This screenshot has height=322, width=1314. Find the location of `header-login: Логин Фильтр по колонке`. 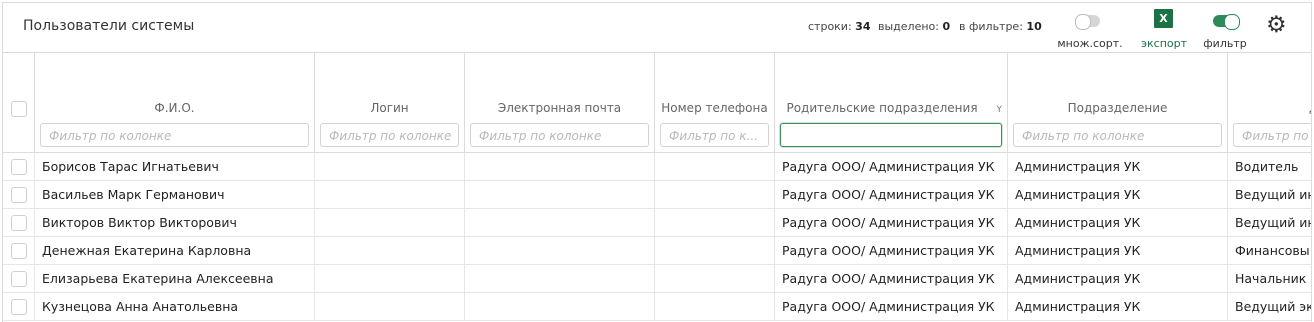

header-login: Логин Фильтр по колонке is located at coordinates (390, 103).